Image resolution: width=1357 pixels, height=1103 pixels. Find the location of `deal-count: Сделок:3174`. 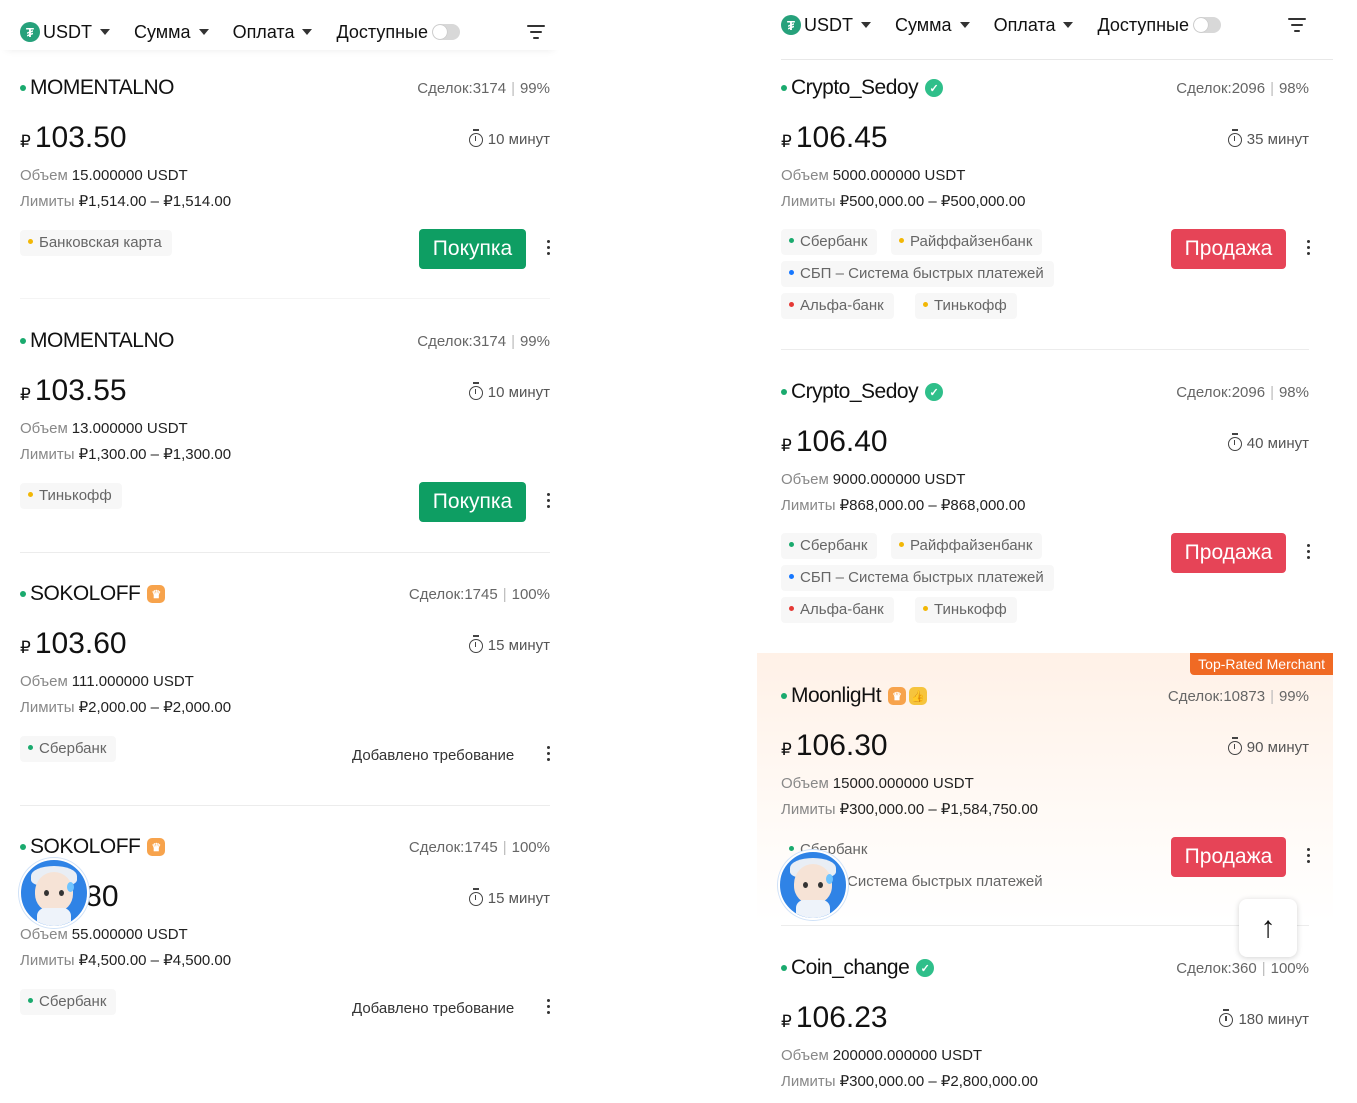

deal-count: Сделок:3174 is located at coordinates (462, 88).